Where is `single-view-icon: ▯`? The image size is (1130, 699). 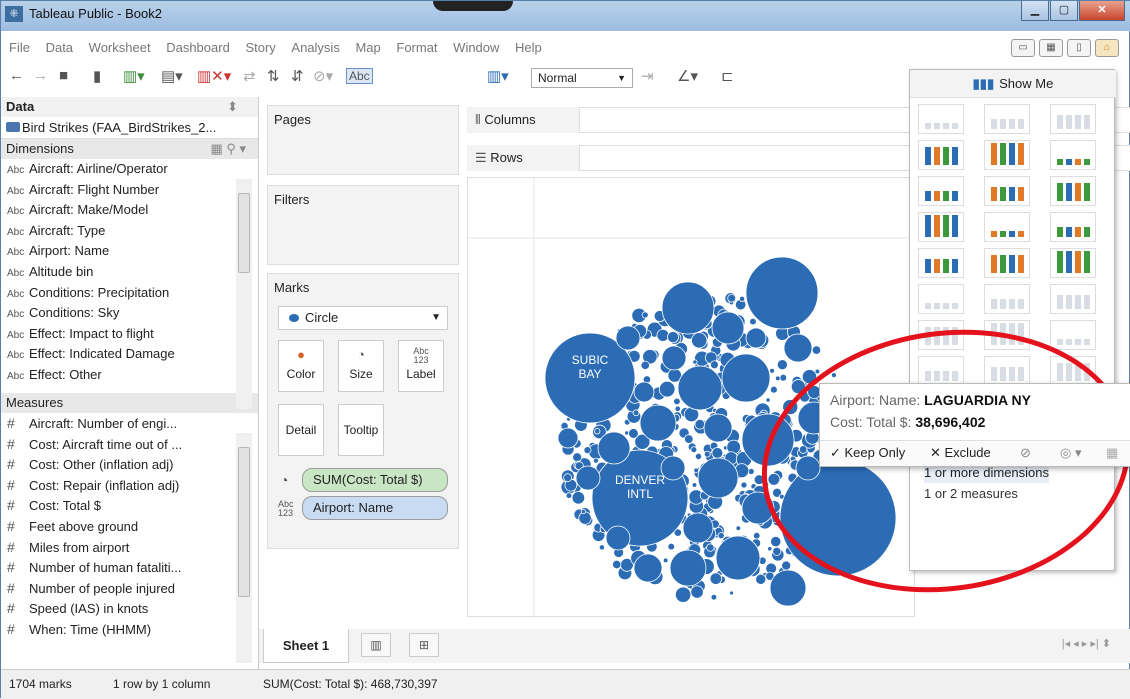 single-view-icon: ▯ is located at coordinates (1079, 48).